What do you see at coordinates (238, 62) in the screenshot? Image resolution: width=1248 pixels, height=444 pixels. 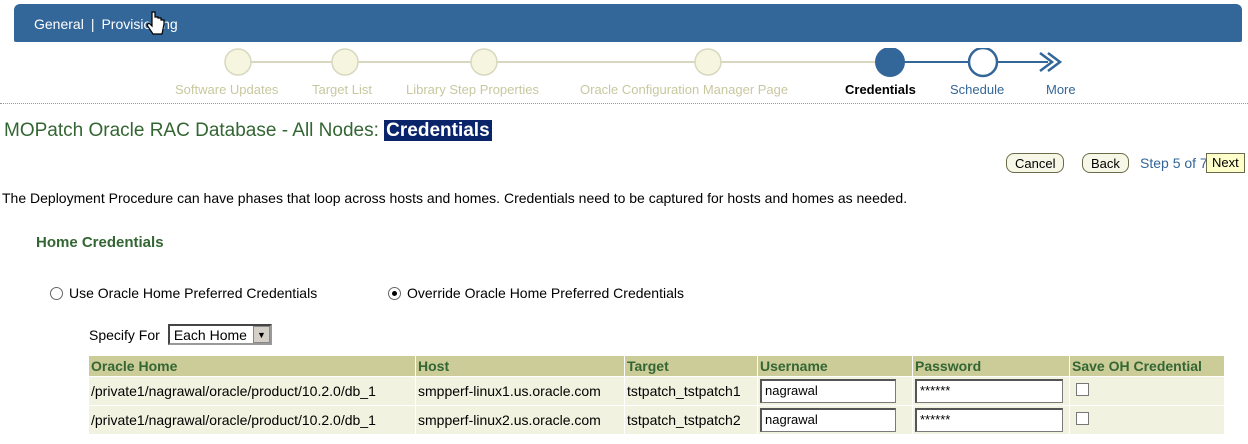 I see `step-icon-software-updates` at bounding box center [238, 62].